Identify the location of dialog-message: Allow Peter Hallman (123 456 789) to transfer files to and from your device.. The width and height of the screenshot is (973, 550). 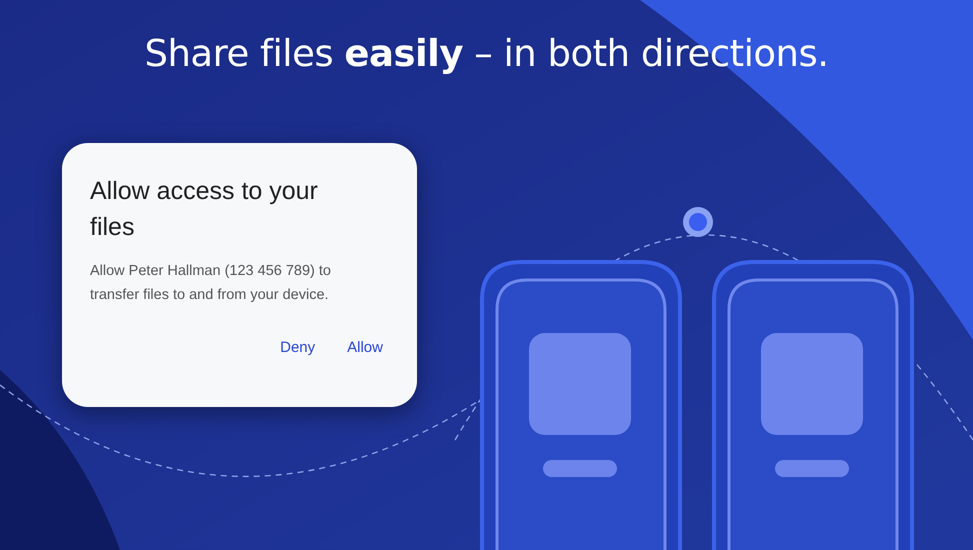
(211, 283).